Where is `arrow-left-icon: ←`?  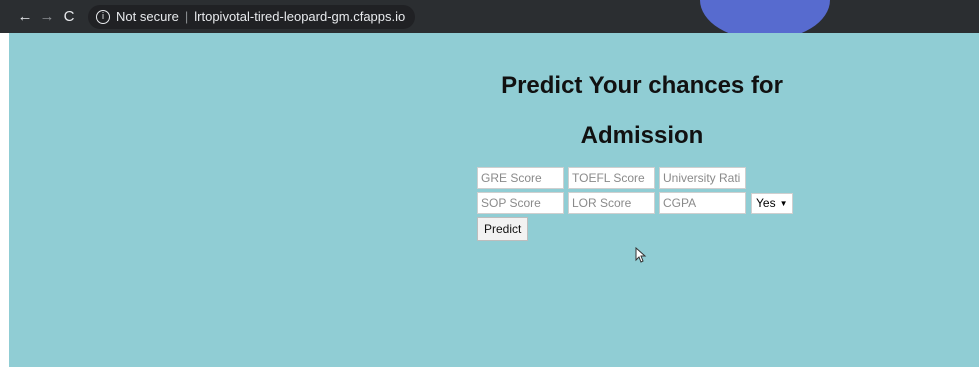 arrow-left-icon: ← is located at coordinates (25, 16).